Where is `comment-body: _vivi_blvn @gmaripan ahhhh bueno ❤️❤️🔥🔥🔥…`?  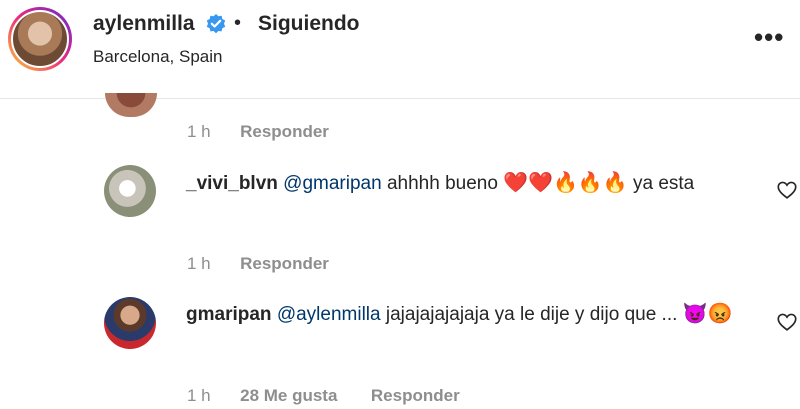
comment-body: _vivi_blvn @gmaripan ahhhh bueno ❤️❤️🔥🔥🔥… is located at coordinates (466, 183).